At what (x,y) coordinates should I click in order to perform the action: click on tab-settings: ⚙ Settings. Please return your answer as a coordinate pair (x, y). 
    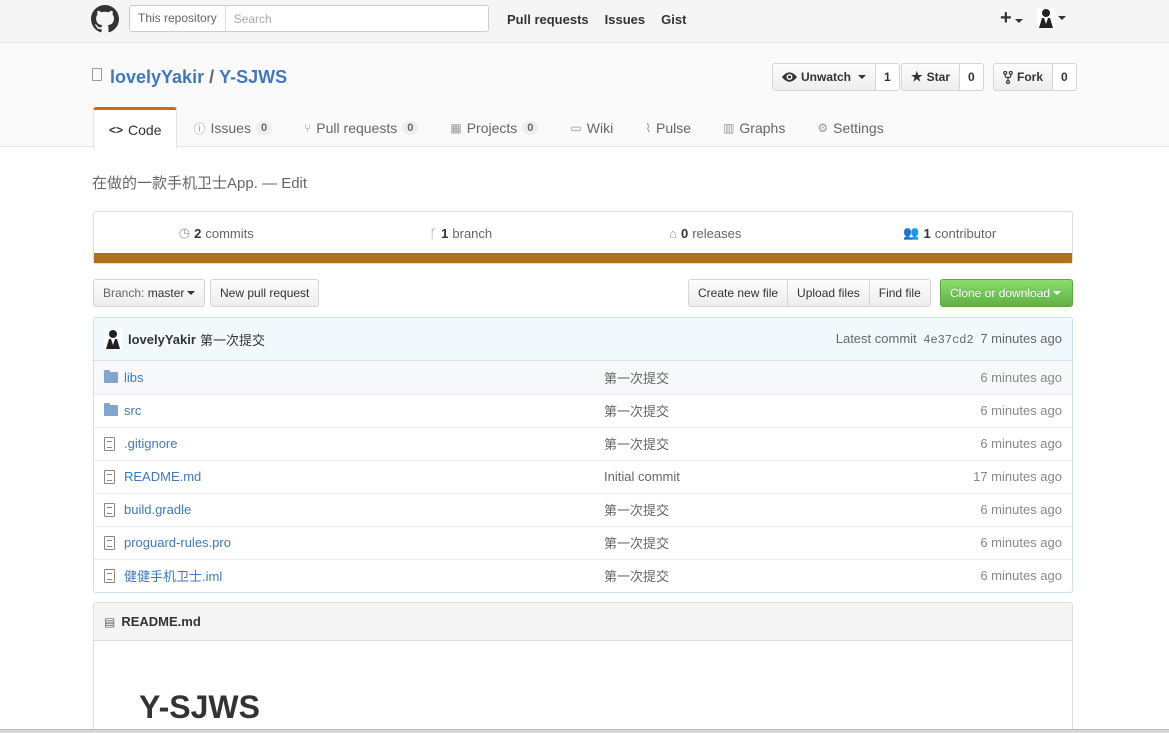
    Looking at the image, I should click on (850, 127).